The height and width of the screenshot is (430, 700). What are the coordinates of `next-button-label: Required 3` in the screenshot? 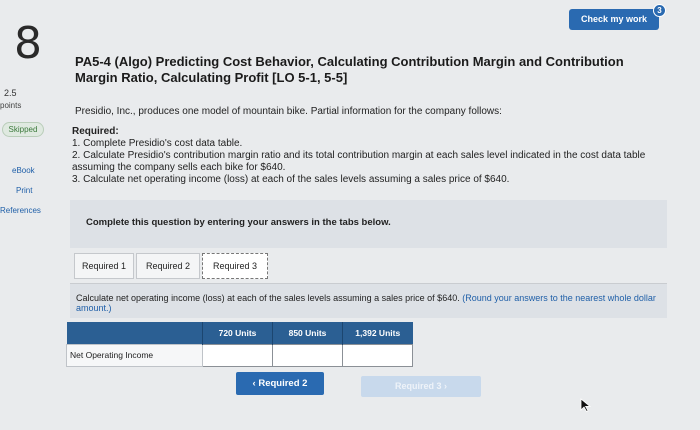 It's located at (418, 386).